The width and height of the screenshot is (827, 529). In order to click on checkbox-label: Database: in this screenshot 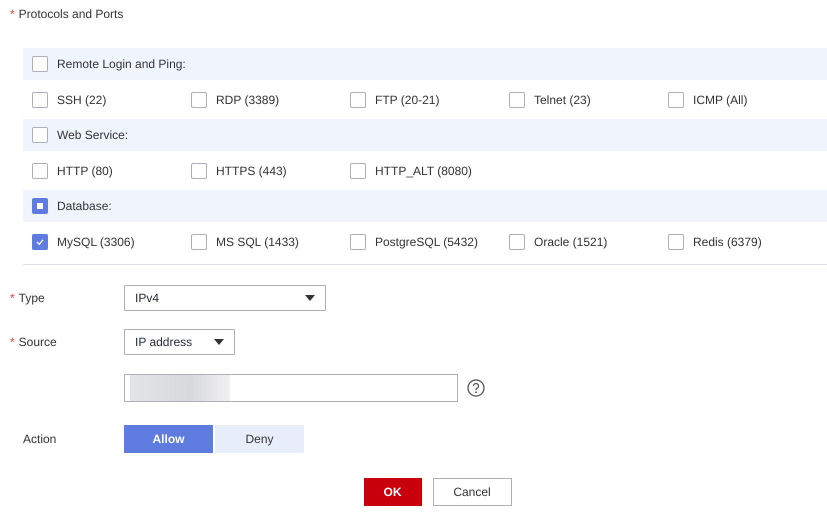, I will do `click(84, 206)`.